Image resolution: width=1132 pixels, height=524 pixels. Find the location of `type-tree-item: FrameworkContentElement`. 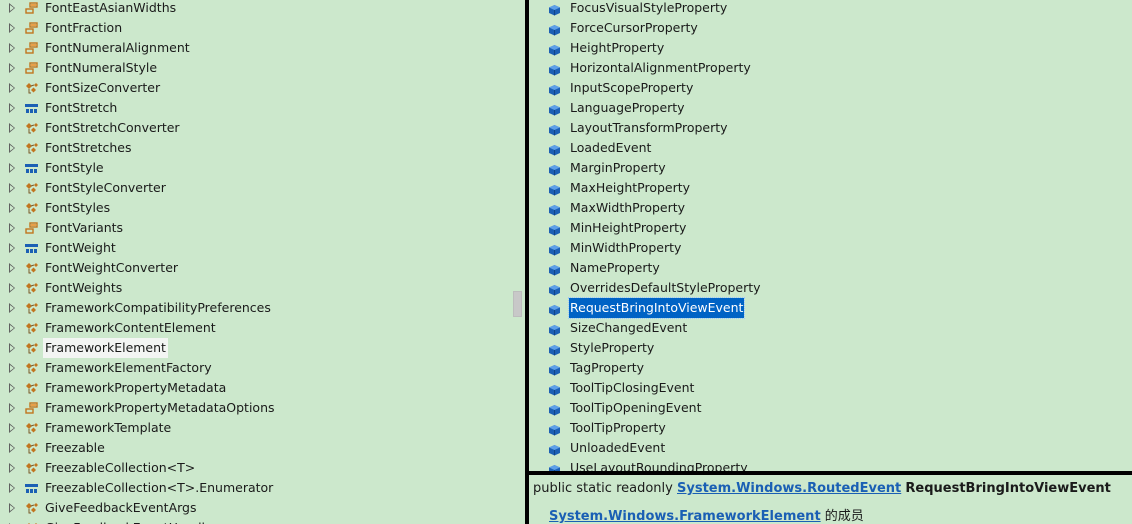

type-tree-item: FrameworkContentElement is located at coordinates (255, 328).